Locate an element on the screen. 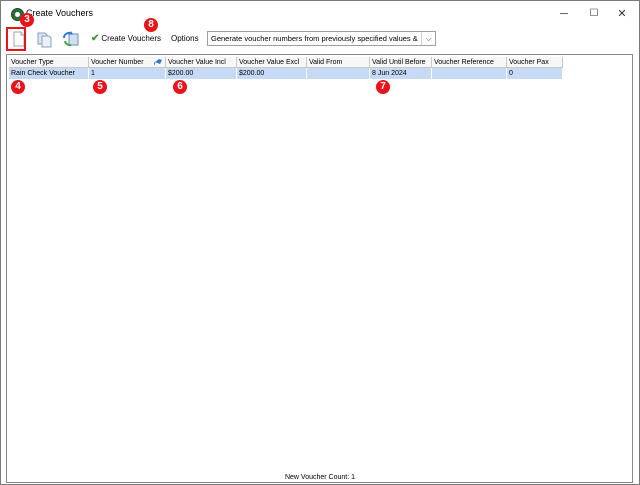 The height and width of the screenshot is (485, 640). cell-voucher-reference is located at coordinates (469, 73).